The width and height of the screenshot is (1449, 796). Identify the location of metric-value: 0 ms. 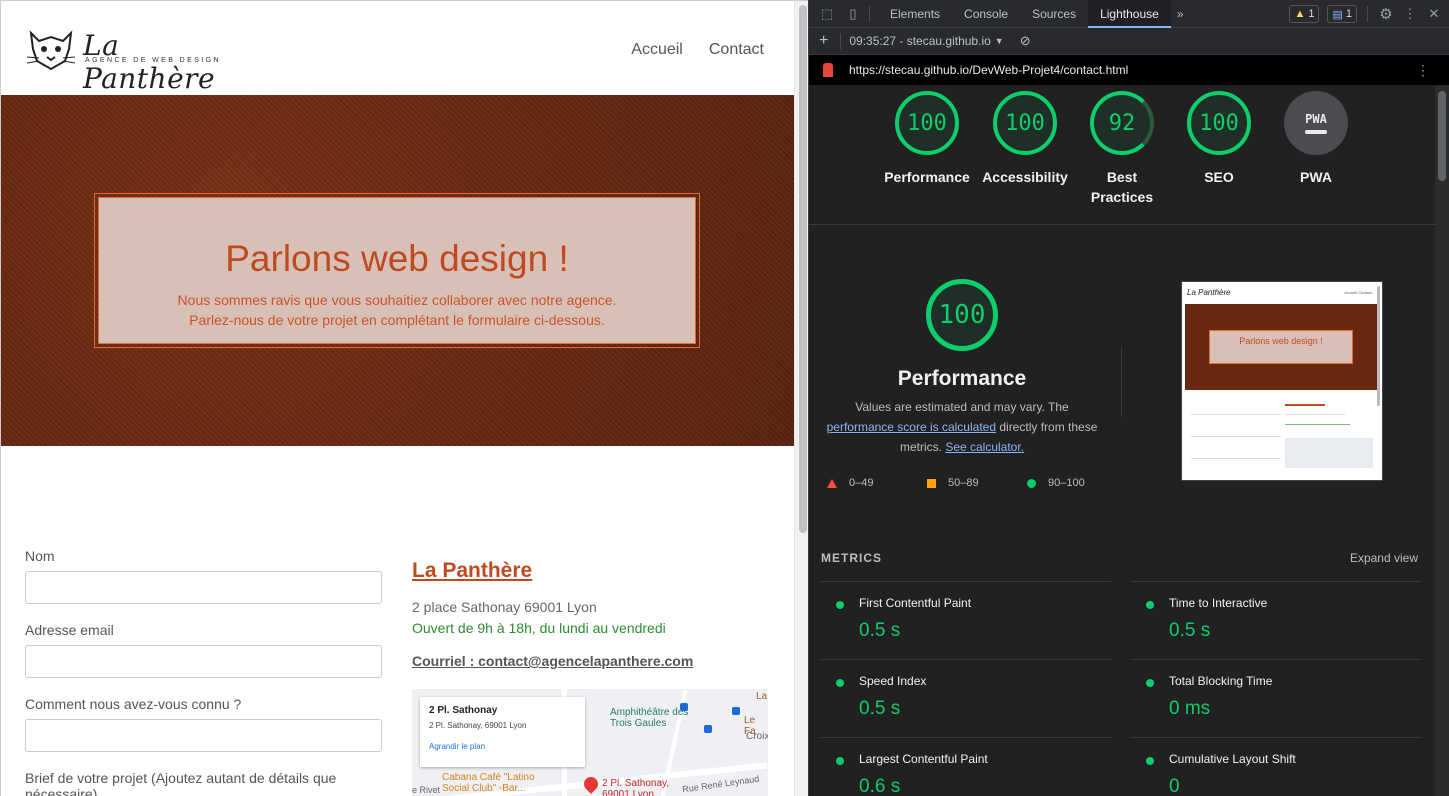
(1190, 708).